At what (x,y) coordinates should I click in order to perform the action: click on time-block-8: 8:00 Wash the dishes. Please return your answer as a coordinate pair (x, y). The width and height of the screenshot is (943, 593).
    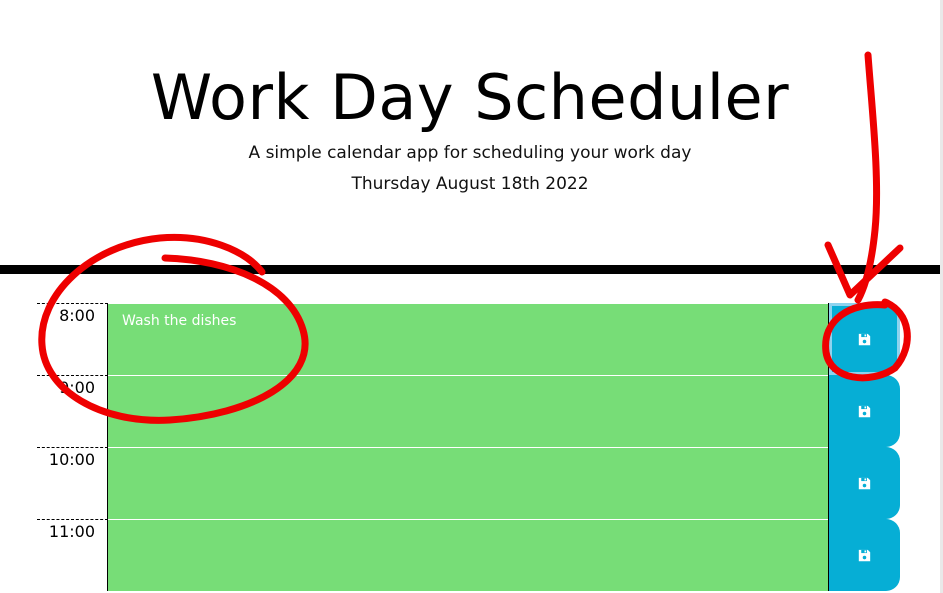
    Looking at the image, I should click on (470, 339).